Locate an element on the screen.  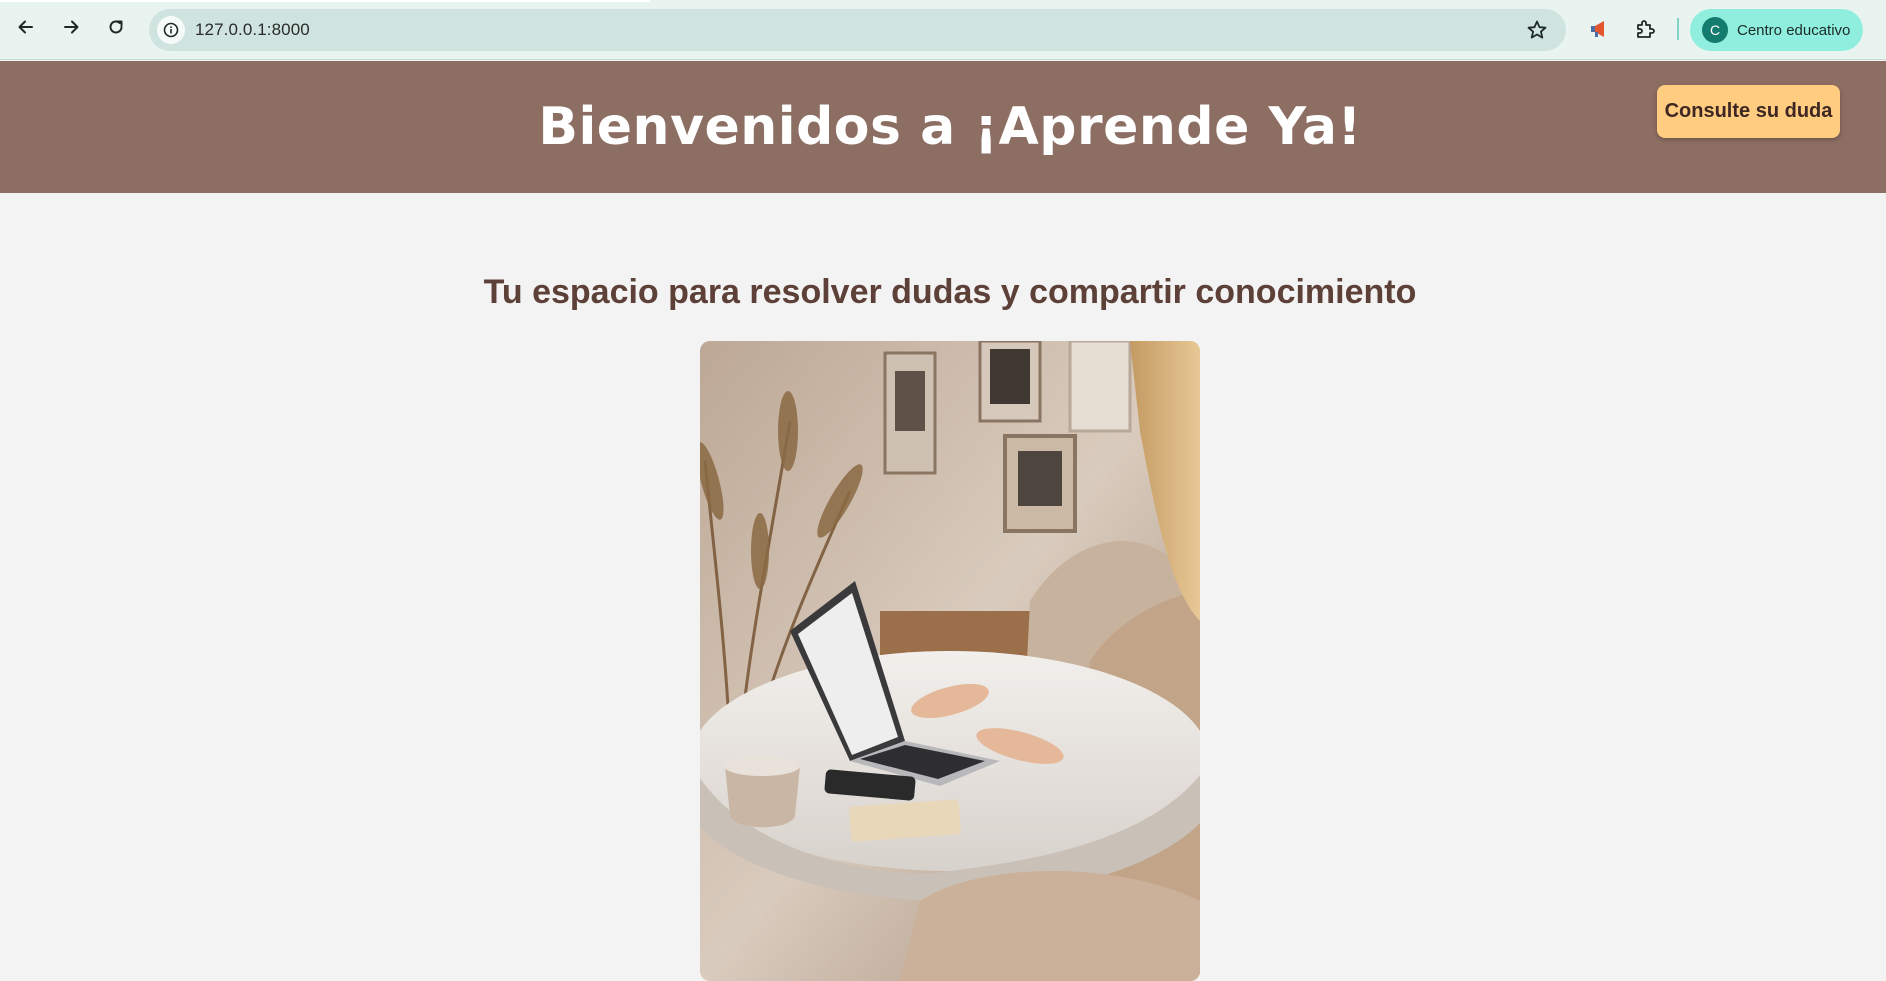
reload-button is located at coordinates (116, 27).